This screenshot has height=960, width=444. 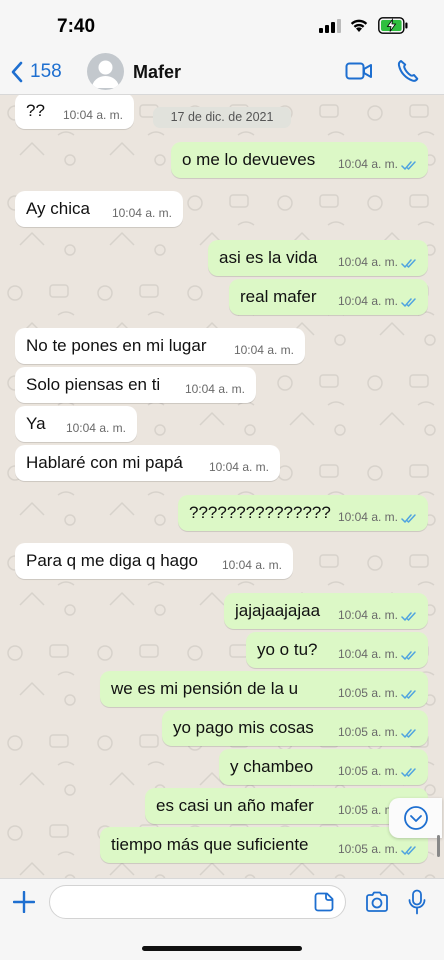 I want to click on back-button: 158, so click(x=36, y=72).